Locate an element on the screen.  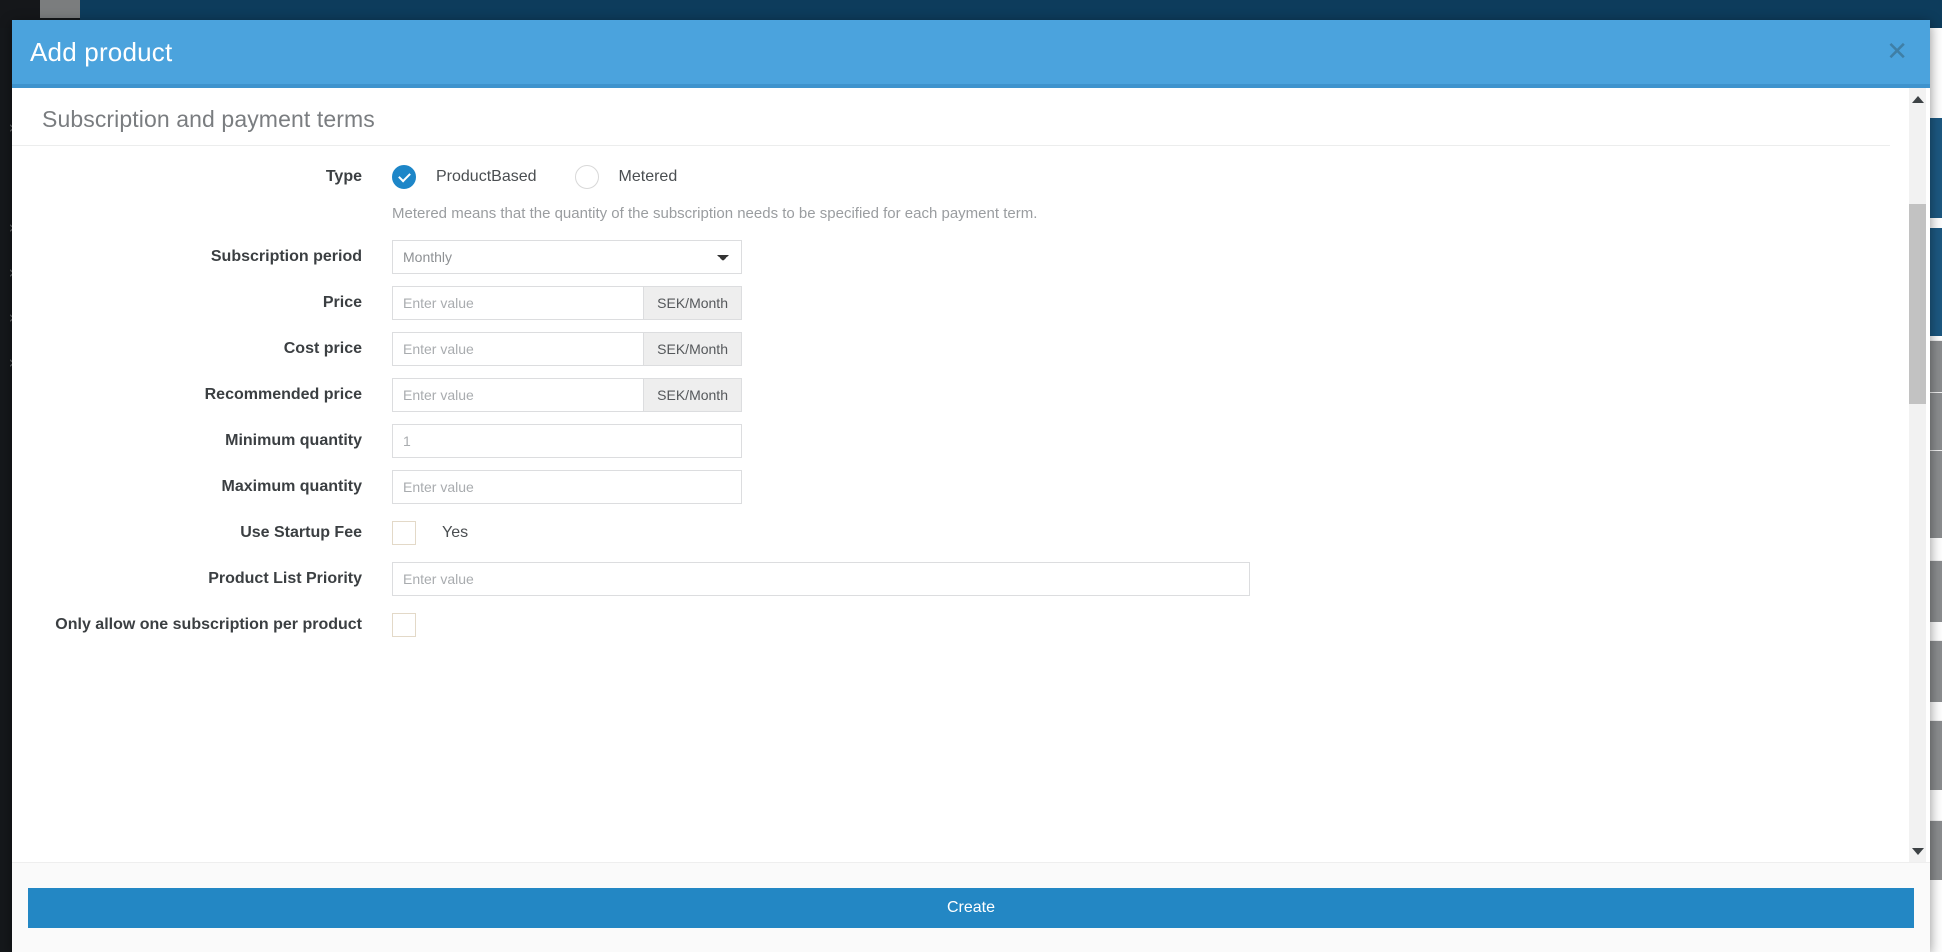
recommended-price-control: SEK/Month is located at coordinates (1146, 395).